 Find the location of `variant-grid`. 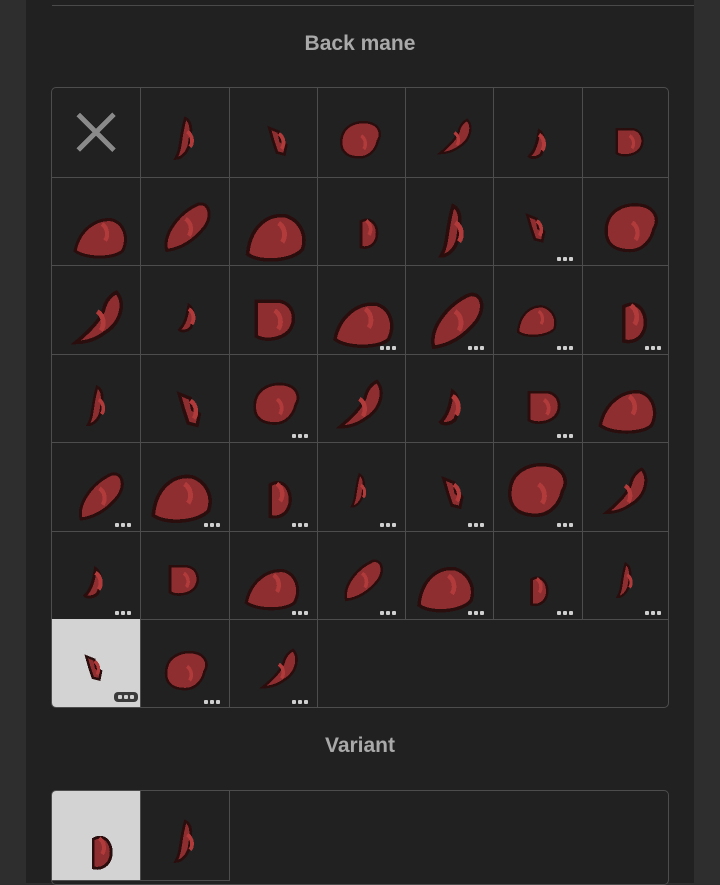

variant-grid is located at coordinates (360, 837).